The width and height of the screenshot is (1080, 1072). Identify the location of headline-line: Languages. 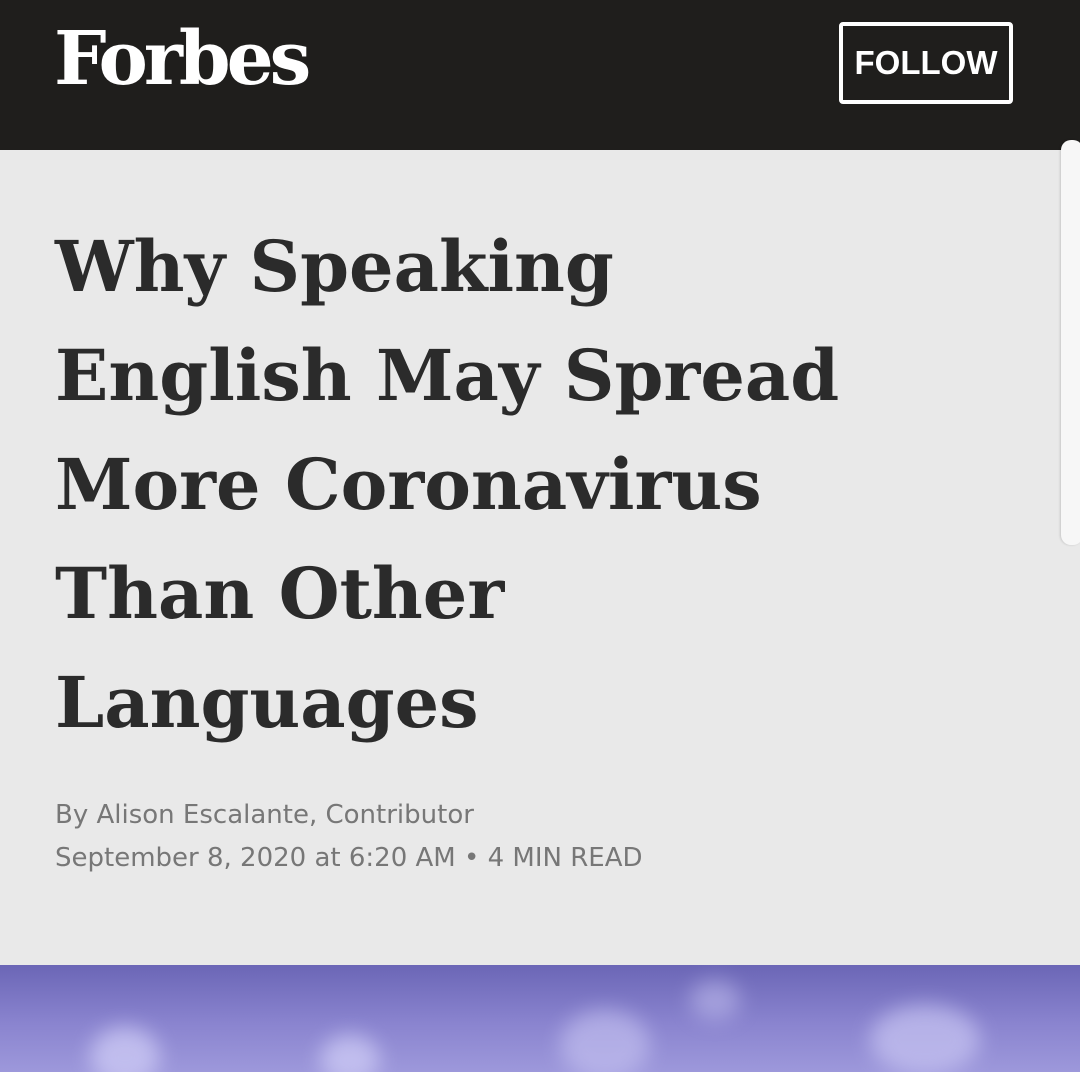
(267, 702).